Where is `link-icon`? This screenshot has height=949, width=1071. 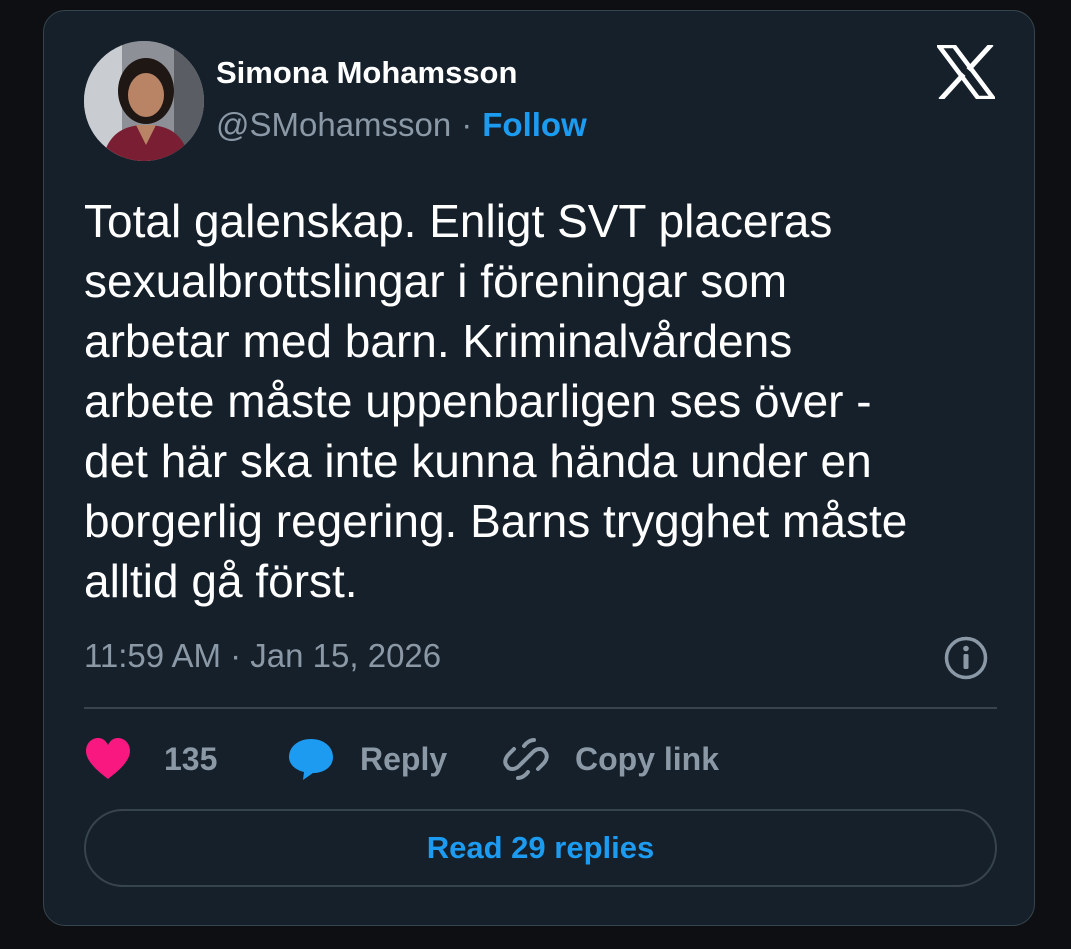
link-icon is located at coordinates (526, 759).